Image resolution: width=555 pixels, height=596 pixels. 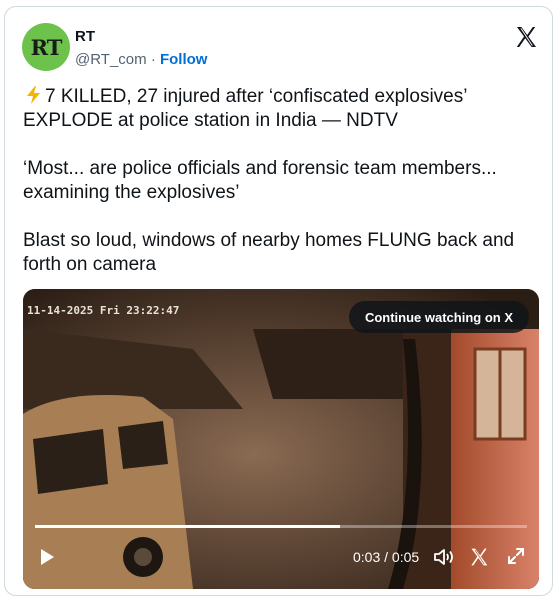 What do you see at coordinates (479, 557) in the screenshot?
I see `x-logo-small-icon` at bounding box center [479, 557].